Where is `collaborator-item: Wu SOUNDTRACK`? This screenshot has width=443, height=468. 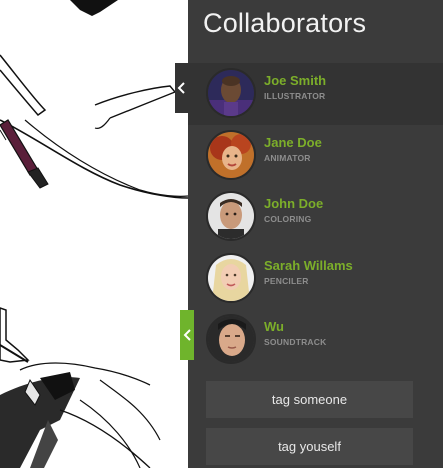 collaborator-item: Wu SOUNDTRACK is located at coordinates (315, 340).